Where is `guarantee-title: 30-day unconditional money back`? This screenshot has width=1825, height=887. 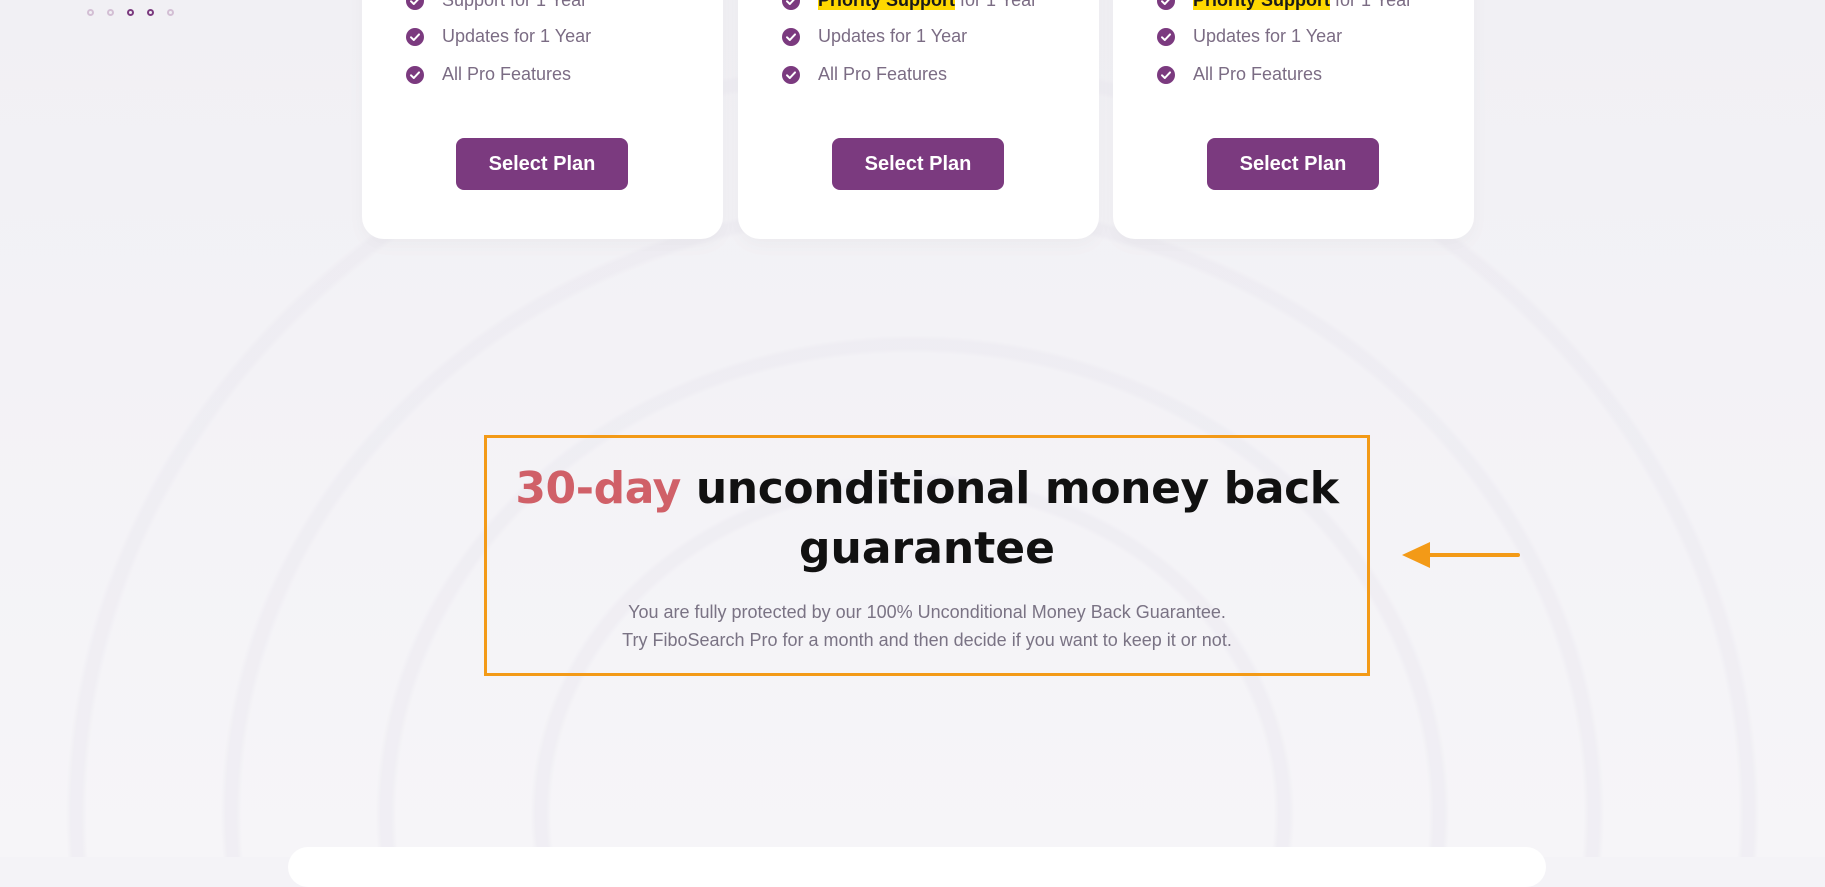
guarantee-title: 30-day unconditional money back is located at coordinates (927, 489).